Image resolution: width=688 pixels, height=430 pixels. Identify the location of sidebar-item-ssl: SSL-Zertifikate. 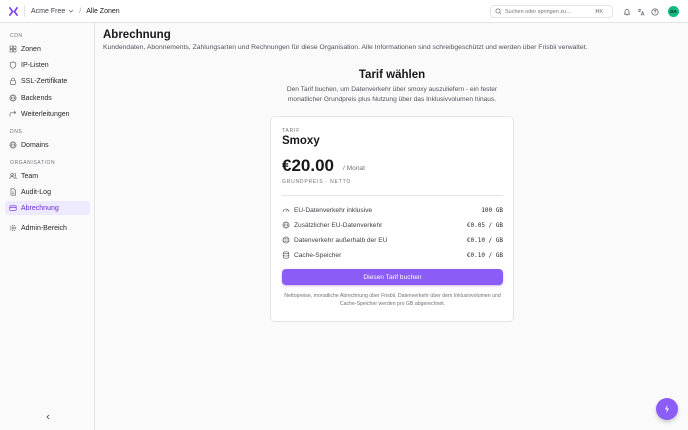
(47, 81).